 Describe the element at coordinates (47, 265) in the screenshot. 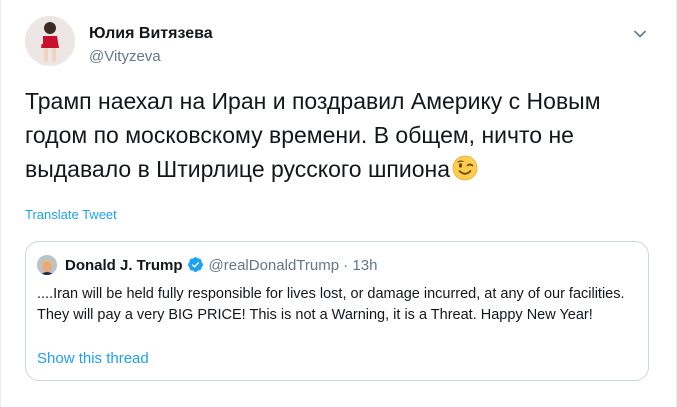

I see `quoted-author-avatar` at that location.